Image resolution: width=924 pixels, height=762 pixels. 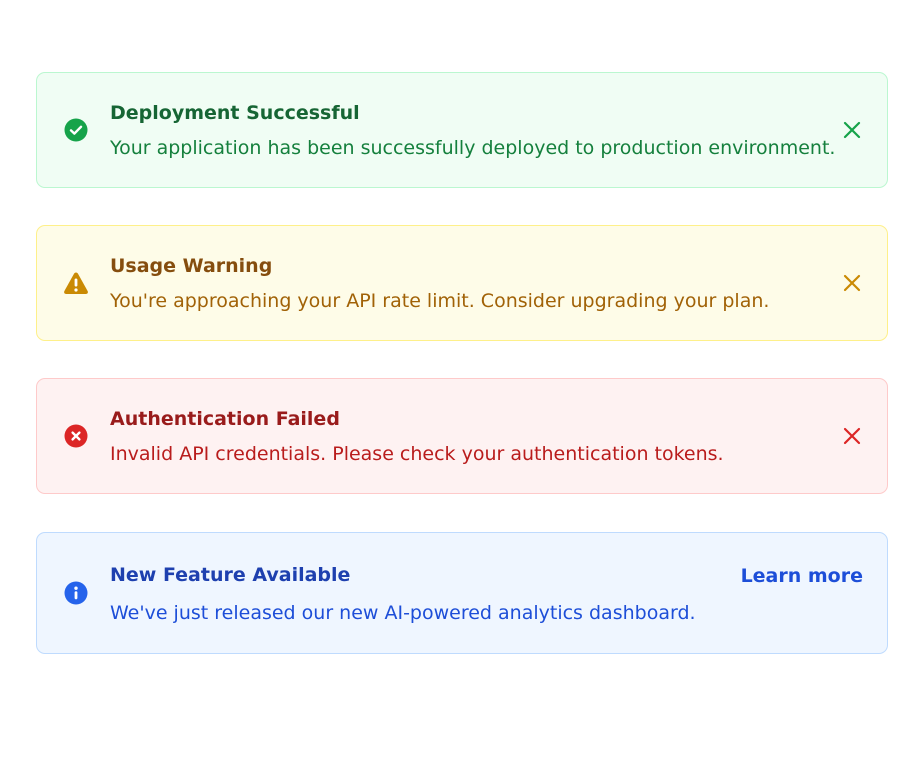 What do you see at coordinates (76, 593) in the screenshot?
I see `info-circle-icon` at bounding box center [76, 593].